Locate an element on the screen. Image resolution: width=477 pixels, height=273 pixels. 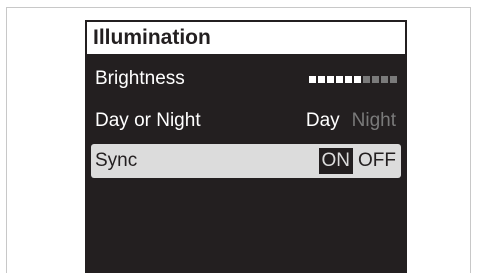
menu-item-brightness: Brightness is located at coordinates (246, 79).